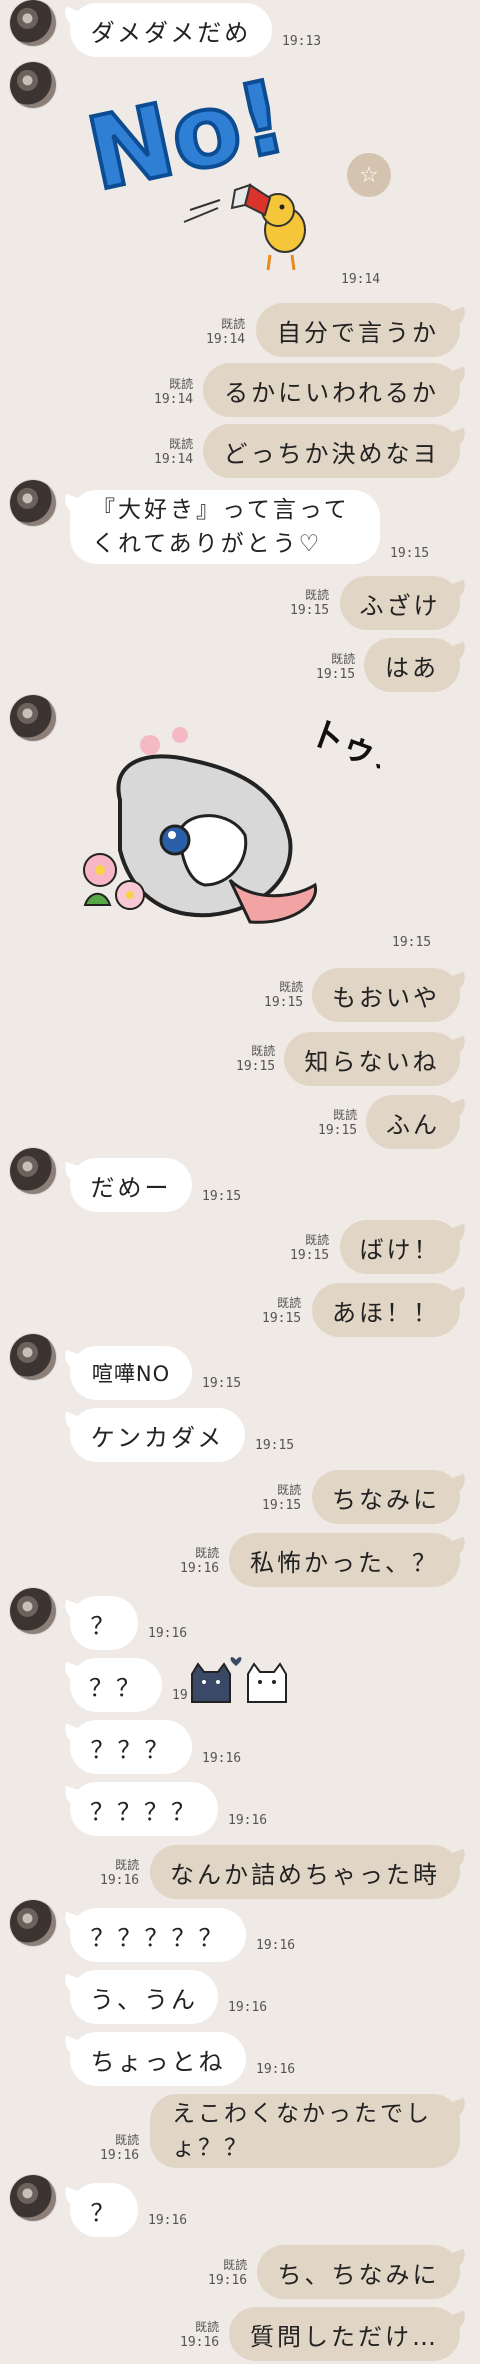 This screenshot has height=2364, width=480. What do you see at coordinates (144, 1999) in the screenshot?
I see `message-text: う、うん` at bounding box center [144, 1999].